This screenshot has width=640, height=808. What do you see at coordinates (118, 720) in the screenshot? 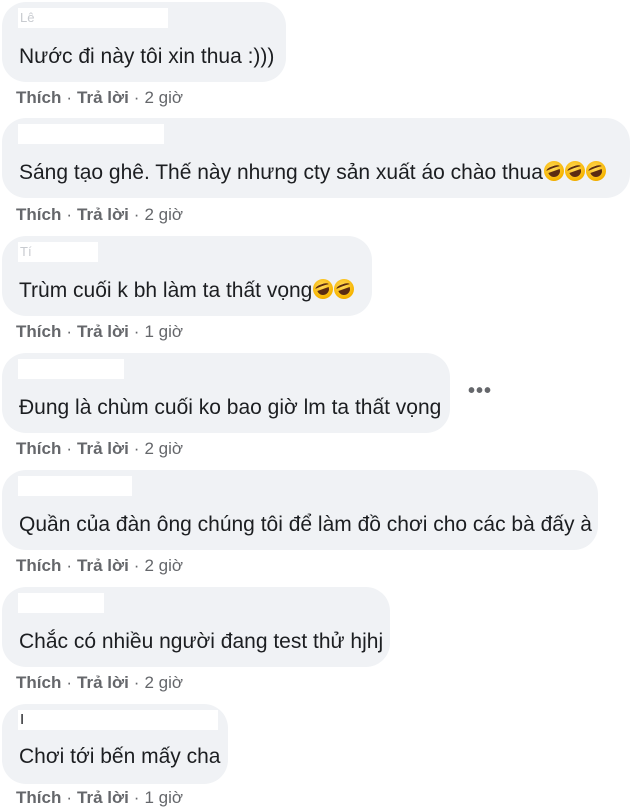
I see `commenter-name: I` at bounding box center [118, 720].